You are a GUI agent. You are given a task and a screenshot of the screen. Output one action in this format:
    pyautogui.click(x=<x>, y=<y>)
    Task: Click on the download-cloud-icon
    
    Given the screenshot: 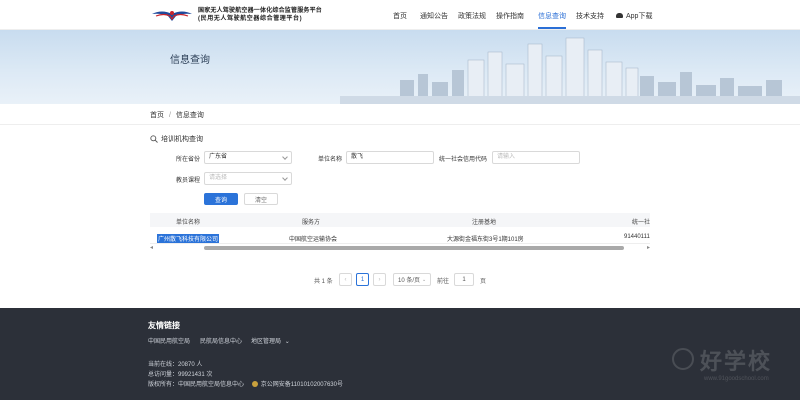 What is the action you would take?
    pyautogui.click(x=619, y=15)
    